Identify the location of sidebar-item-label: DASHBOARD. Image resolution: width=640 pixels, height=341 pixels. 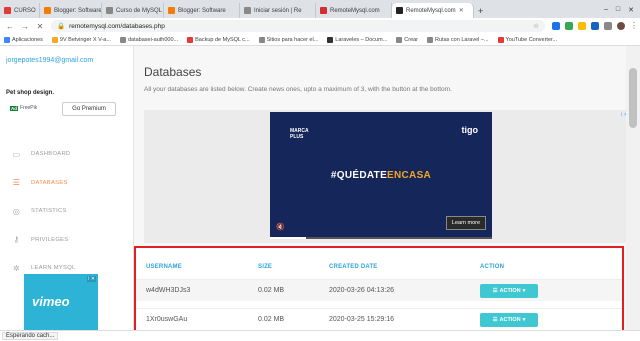
(51, 154).